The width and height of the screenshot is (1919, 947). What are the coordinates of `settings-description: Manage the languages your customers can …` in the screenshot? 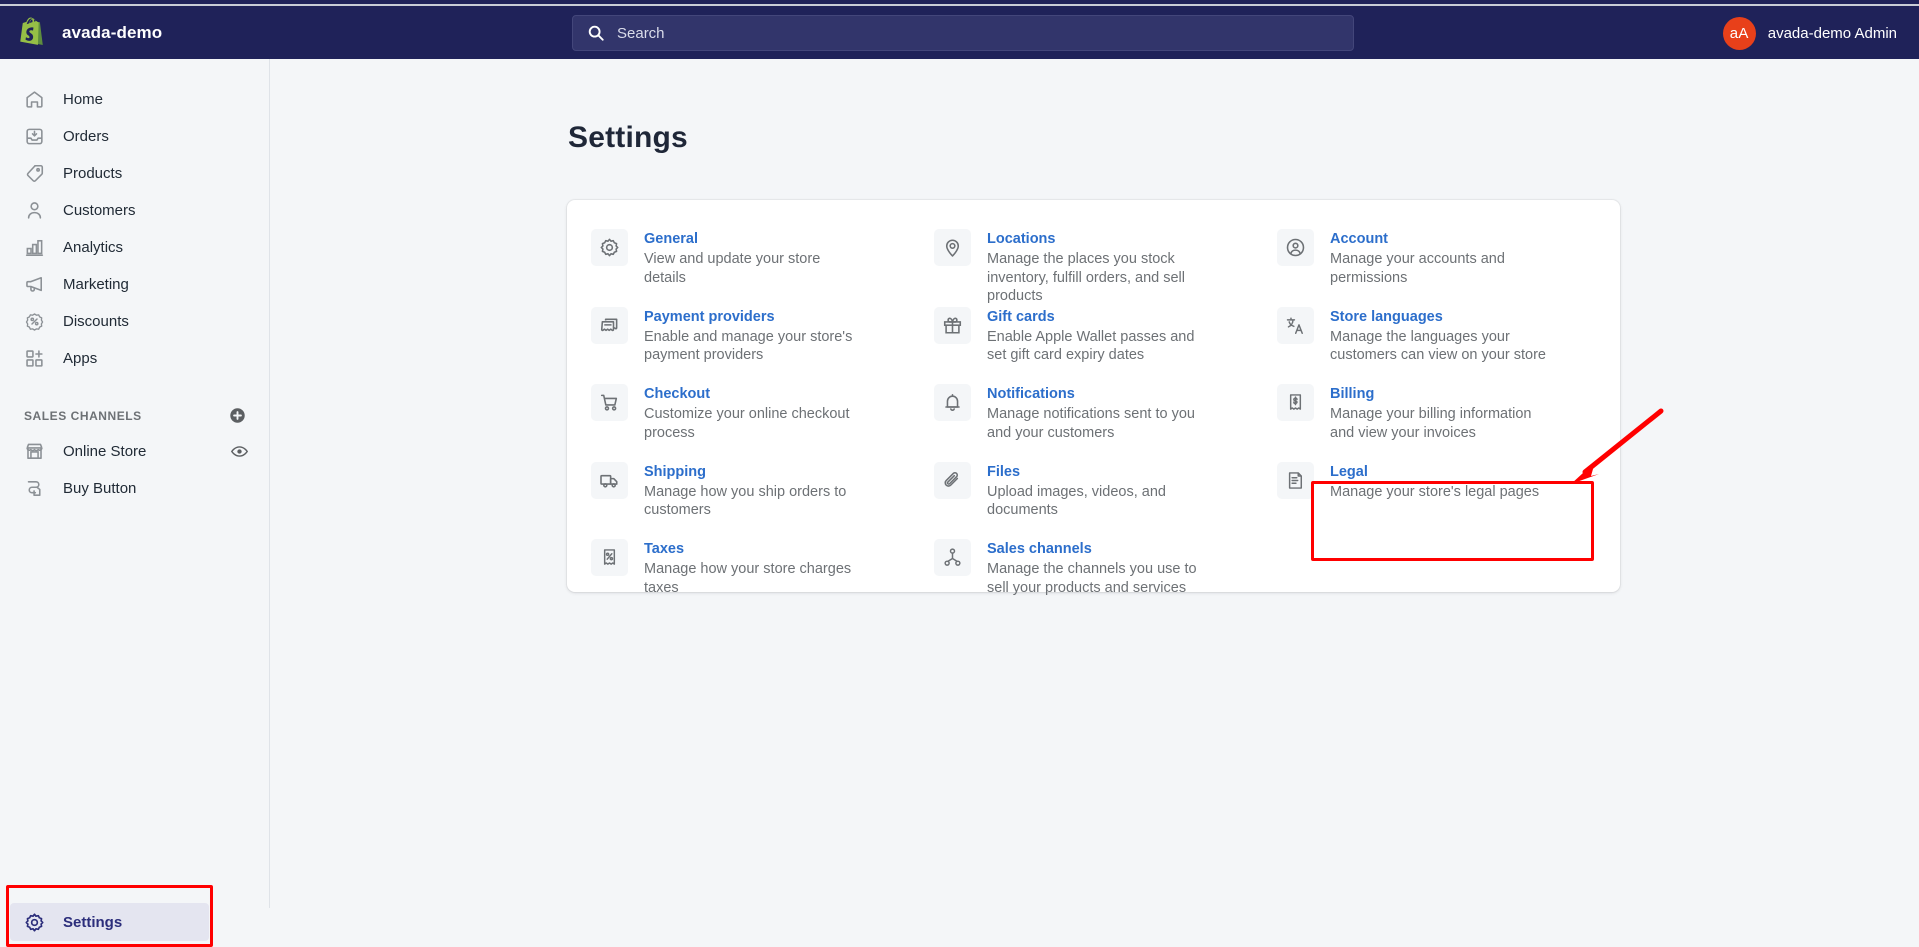 It's located at (1438, 346).